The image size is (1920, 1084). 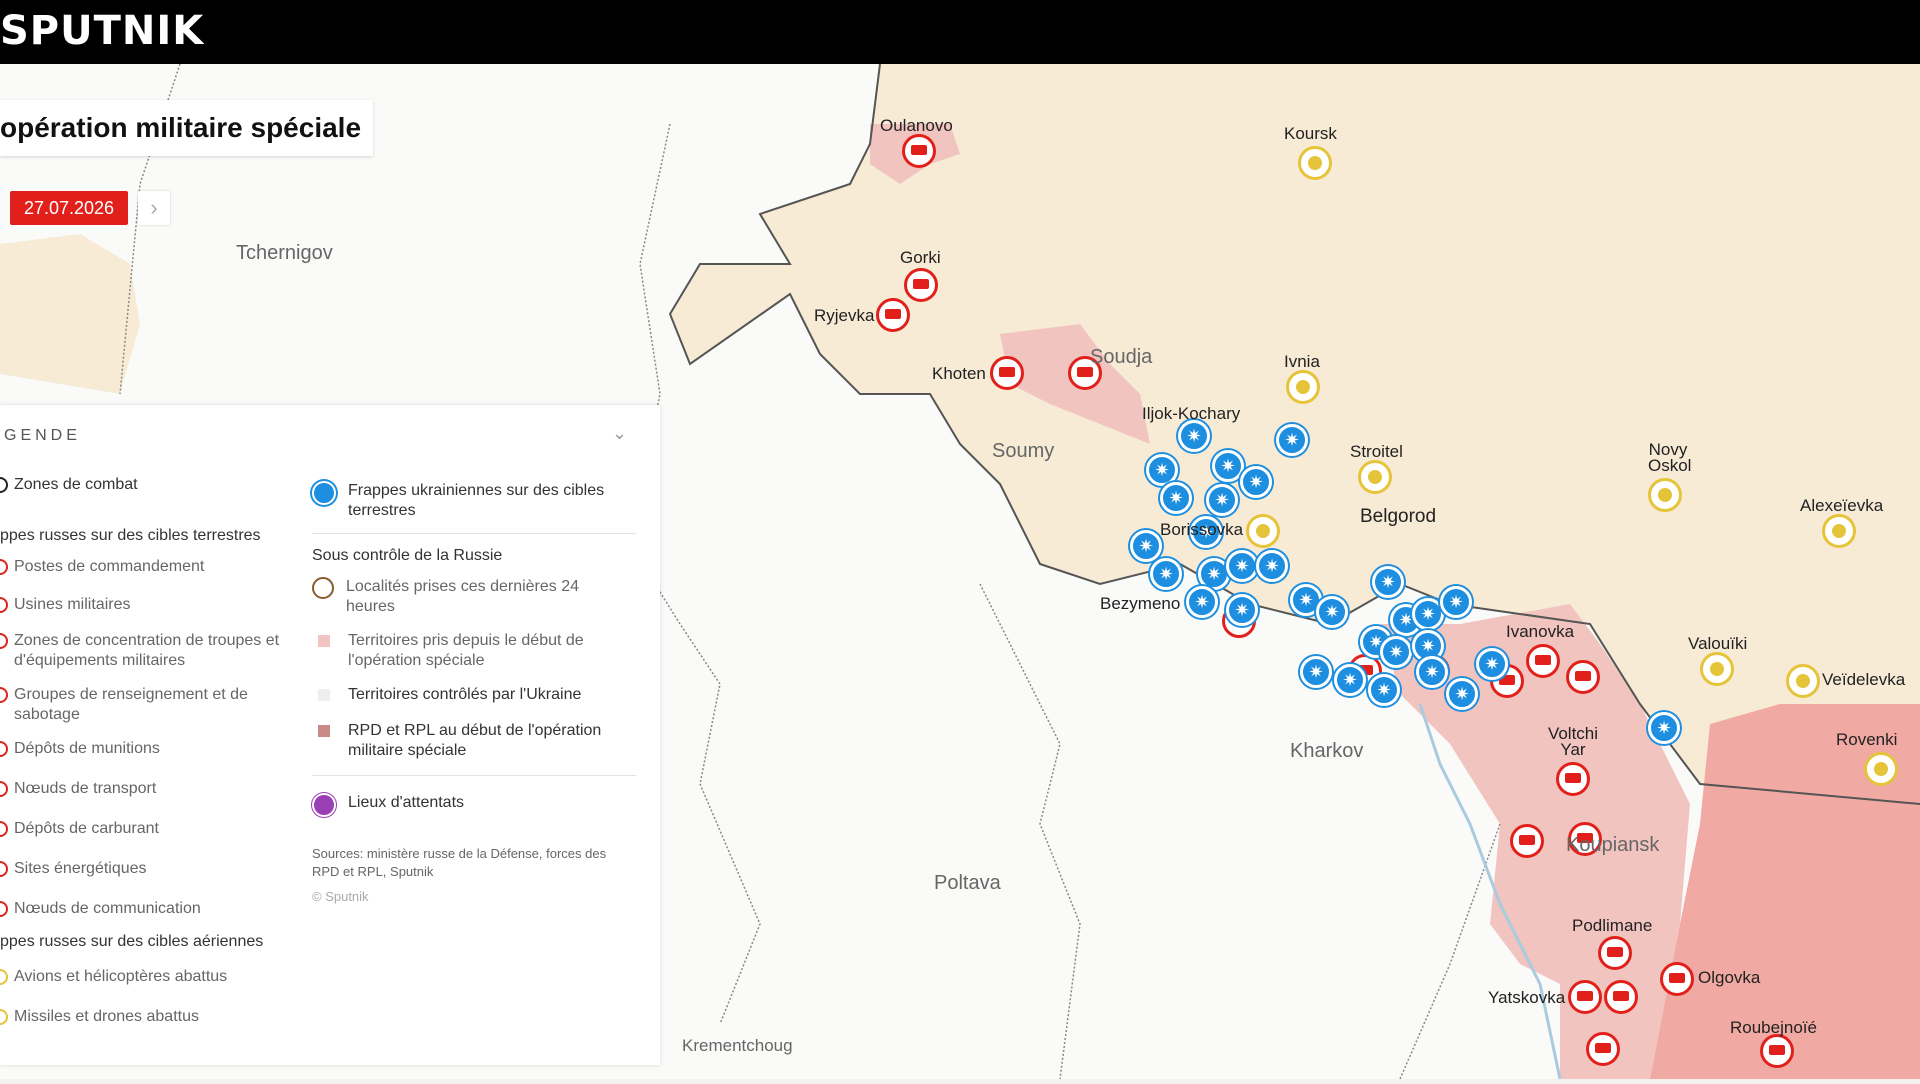 I want to click on big-city-label: Koupiansk, so click(x=1613, y=845).